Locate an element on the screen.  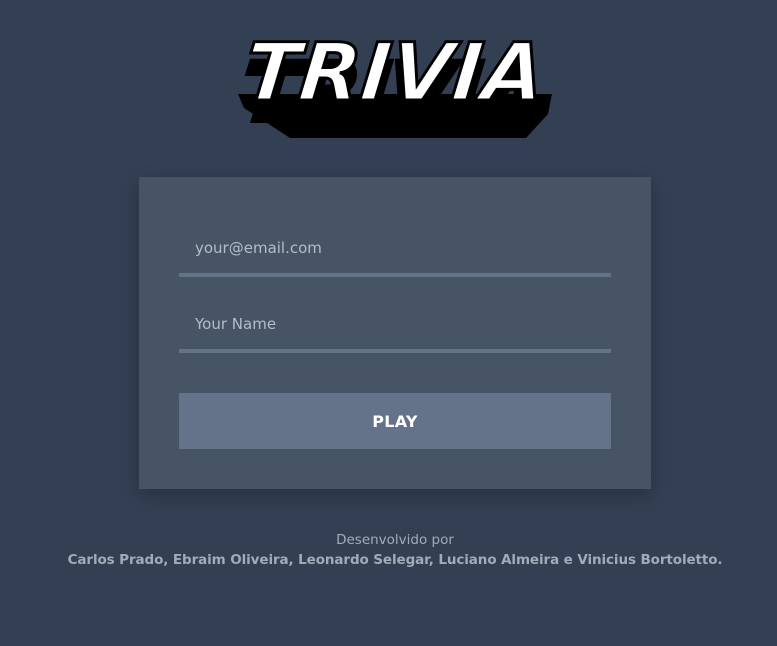
name-field-wrapper is located at coordinates (395, 326).